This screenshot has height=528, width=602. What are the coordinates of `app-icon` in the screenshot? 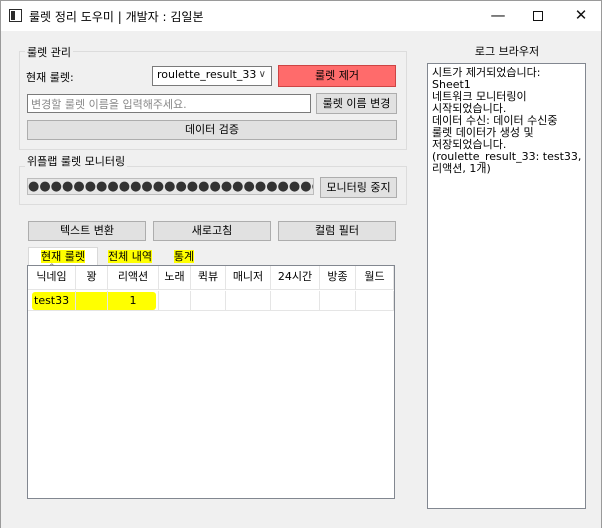 It's located at (15, 15).